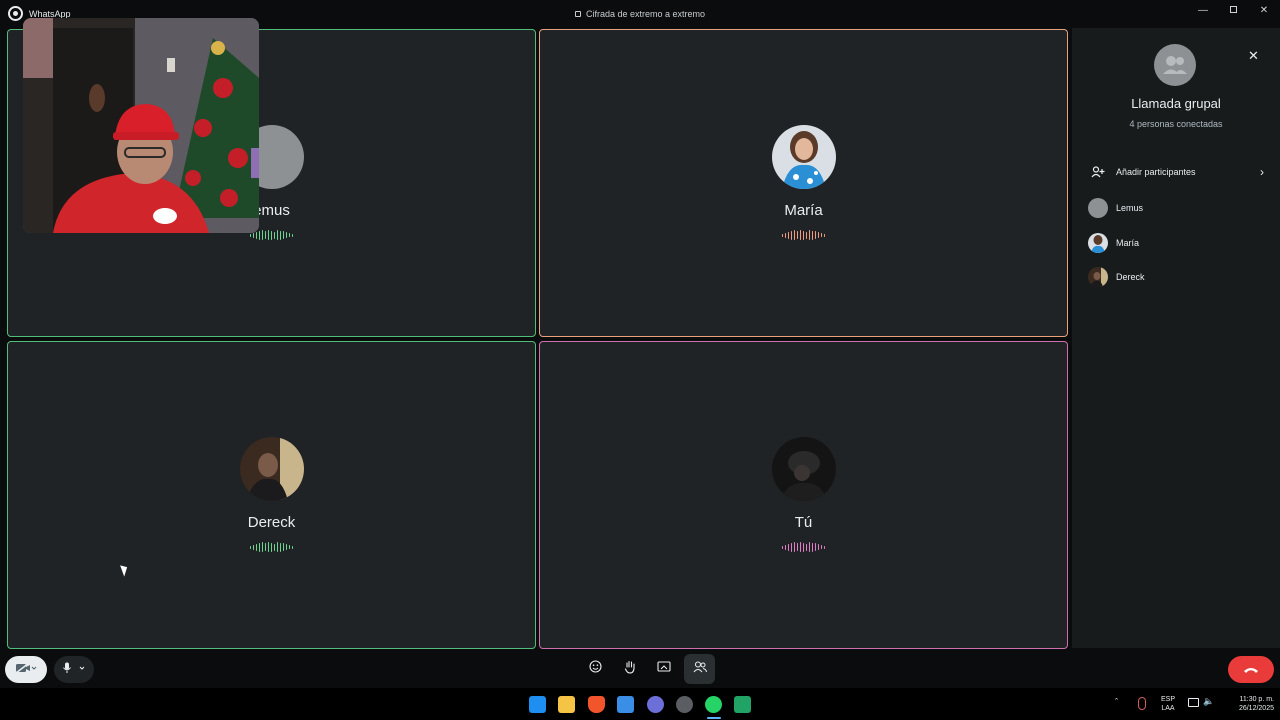 The width and height of the screenshot is (1280, 720). I want to click on whatsapp-taskbar-icon, so click(713, 704).